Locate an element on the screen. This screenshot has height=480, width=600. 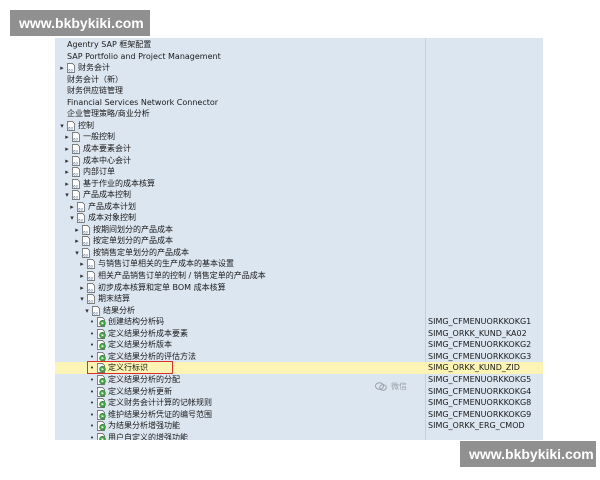
tree-node: ▸ 63 相关产品销售订单的控制 / 销售定单的产品成本 is located at coordinates (299, 276).